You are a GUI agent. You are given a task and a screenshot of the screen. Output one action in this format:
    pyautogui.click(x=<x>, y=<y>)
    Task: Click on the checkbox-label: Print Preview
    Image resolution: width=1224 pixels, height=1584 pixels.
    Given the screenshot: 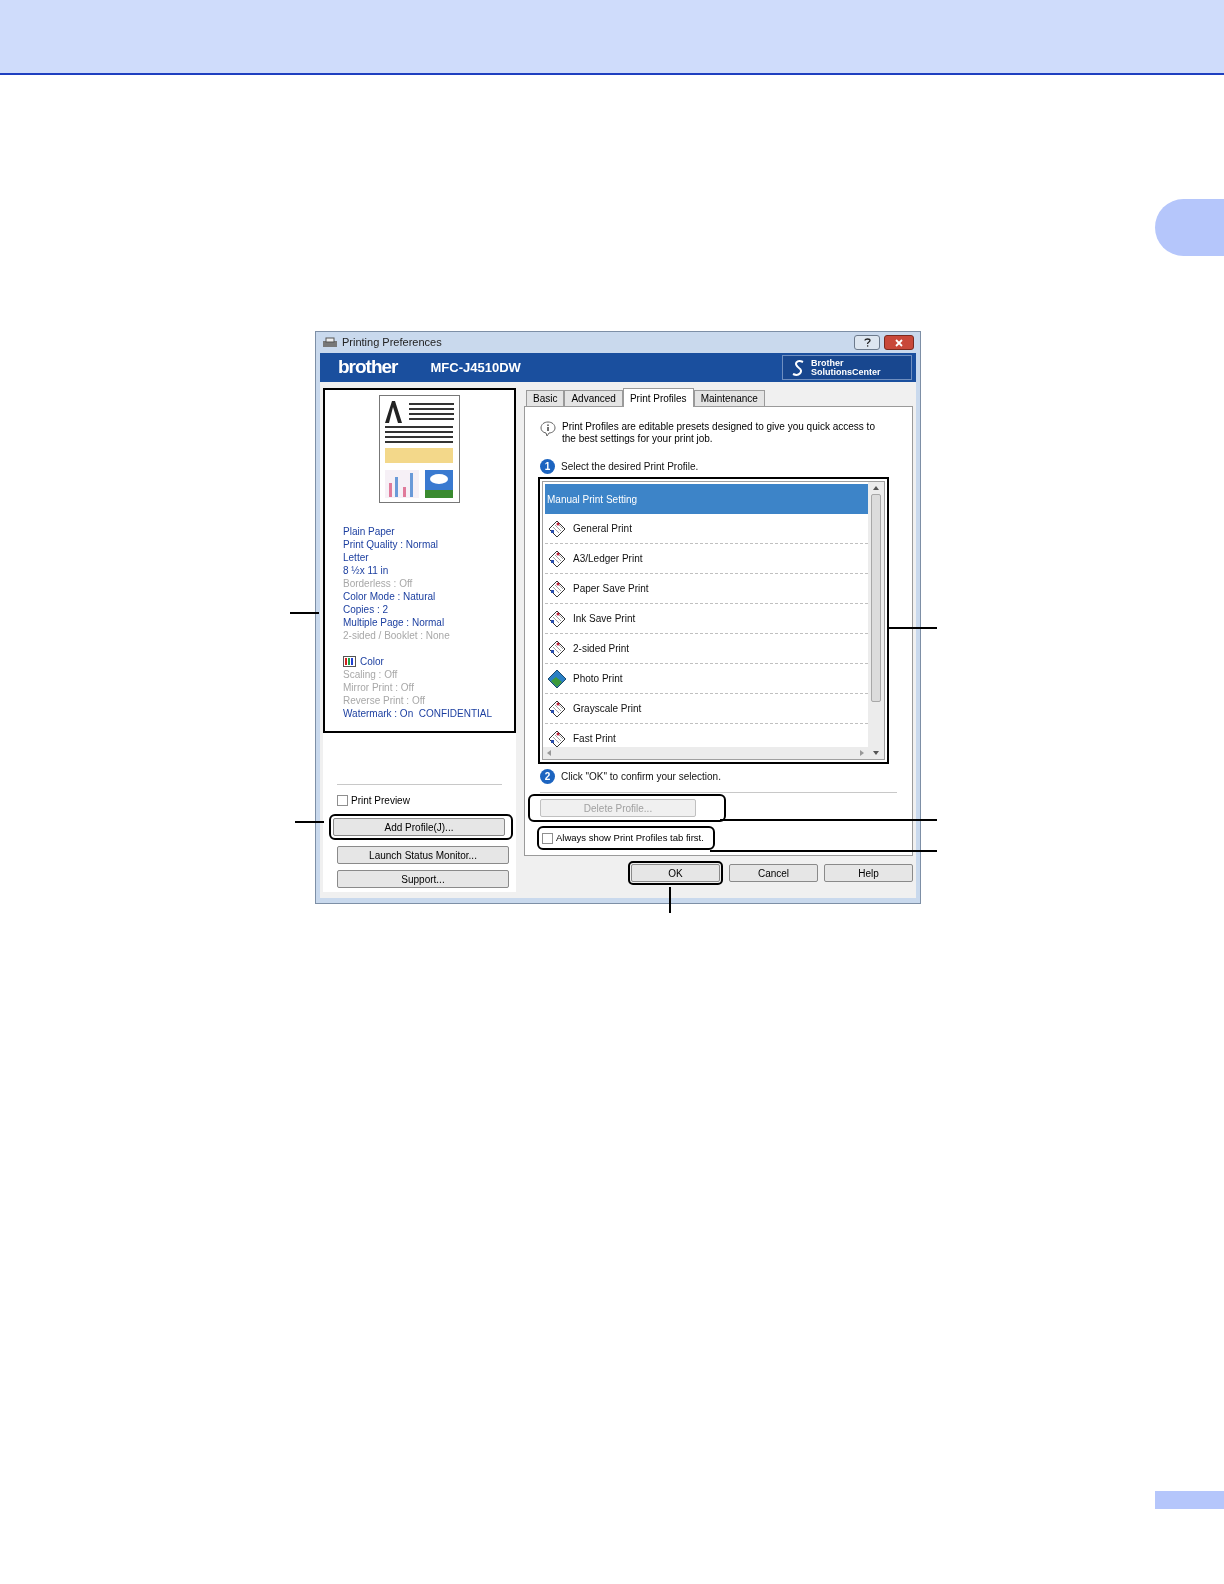 What is the action you would take?
    pyautogui.click(x=380, y=801)
    